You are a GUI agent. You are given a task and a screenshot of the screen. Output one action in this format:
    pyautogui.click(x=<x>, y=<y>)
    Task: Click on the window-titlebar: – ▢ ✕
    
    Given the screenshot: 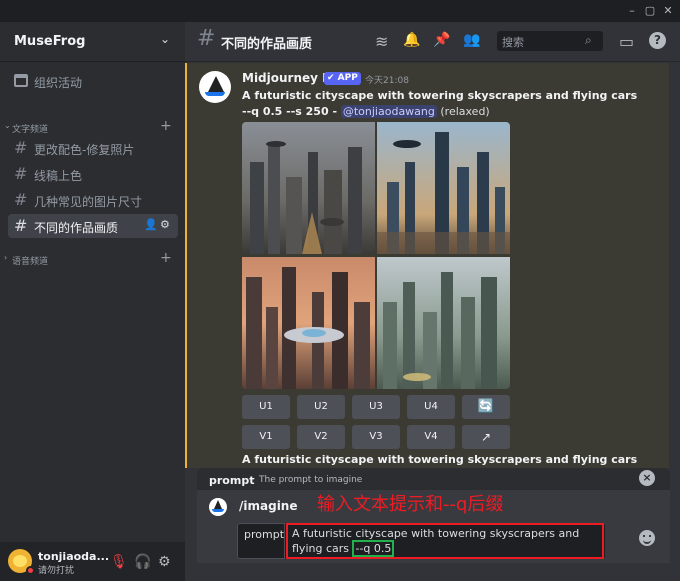 What is the action you would take?
    pyautogui.click(x=340, y=11)
    